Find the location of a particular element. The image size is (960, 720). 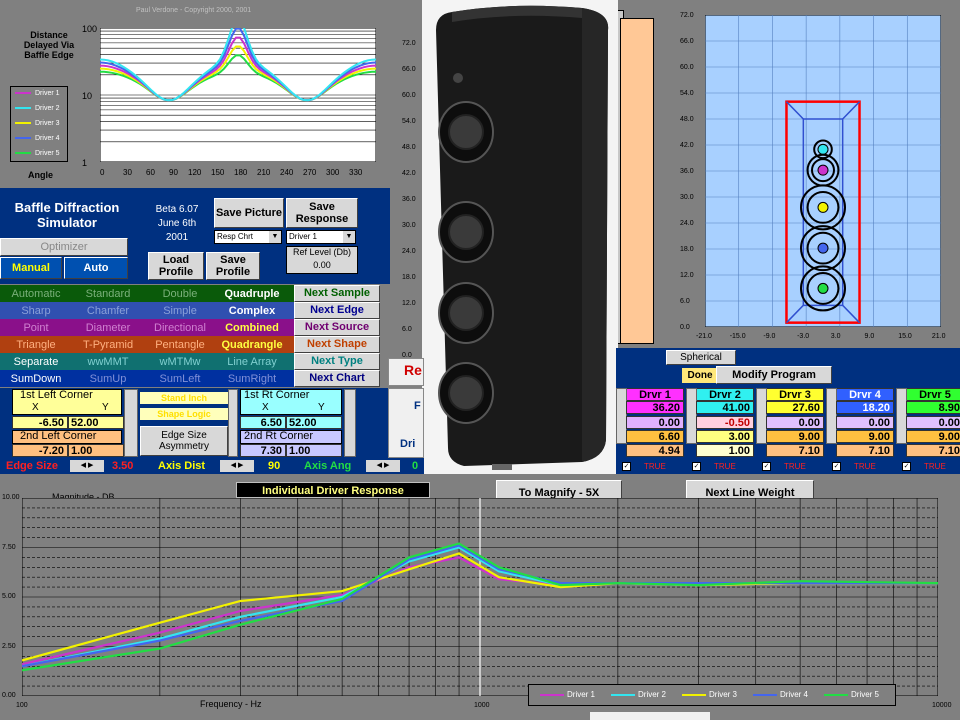

driver-cell: 41.00 is located at coordinates (725, 407).